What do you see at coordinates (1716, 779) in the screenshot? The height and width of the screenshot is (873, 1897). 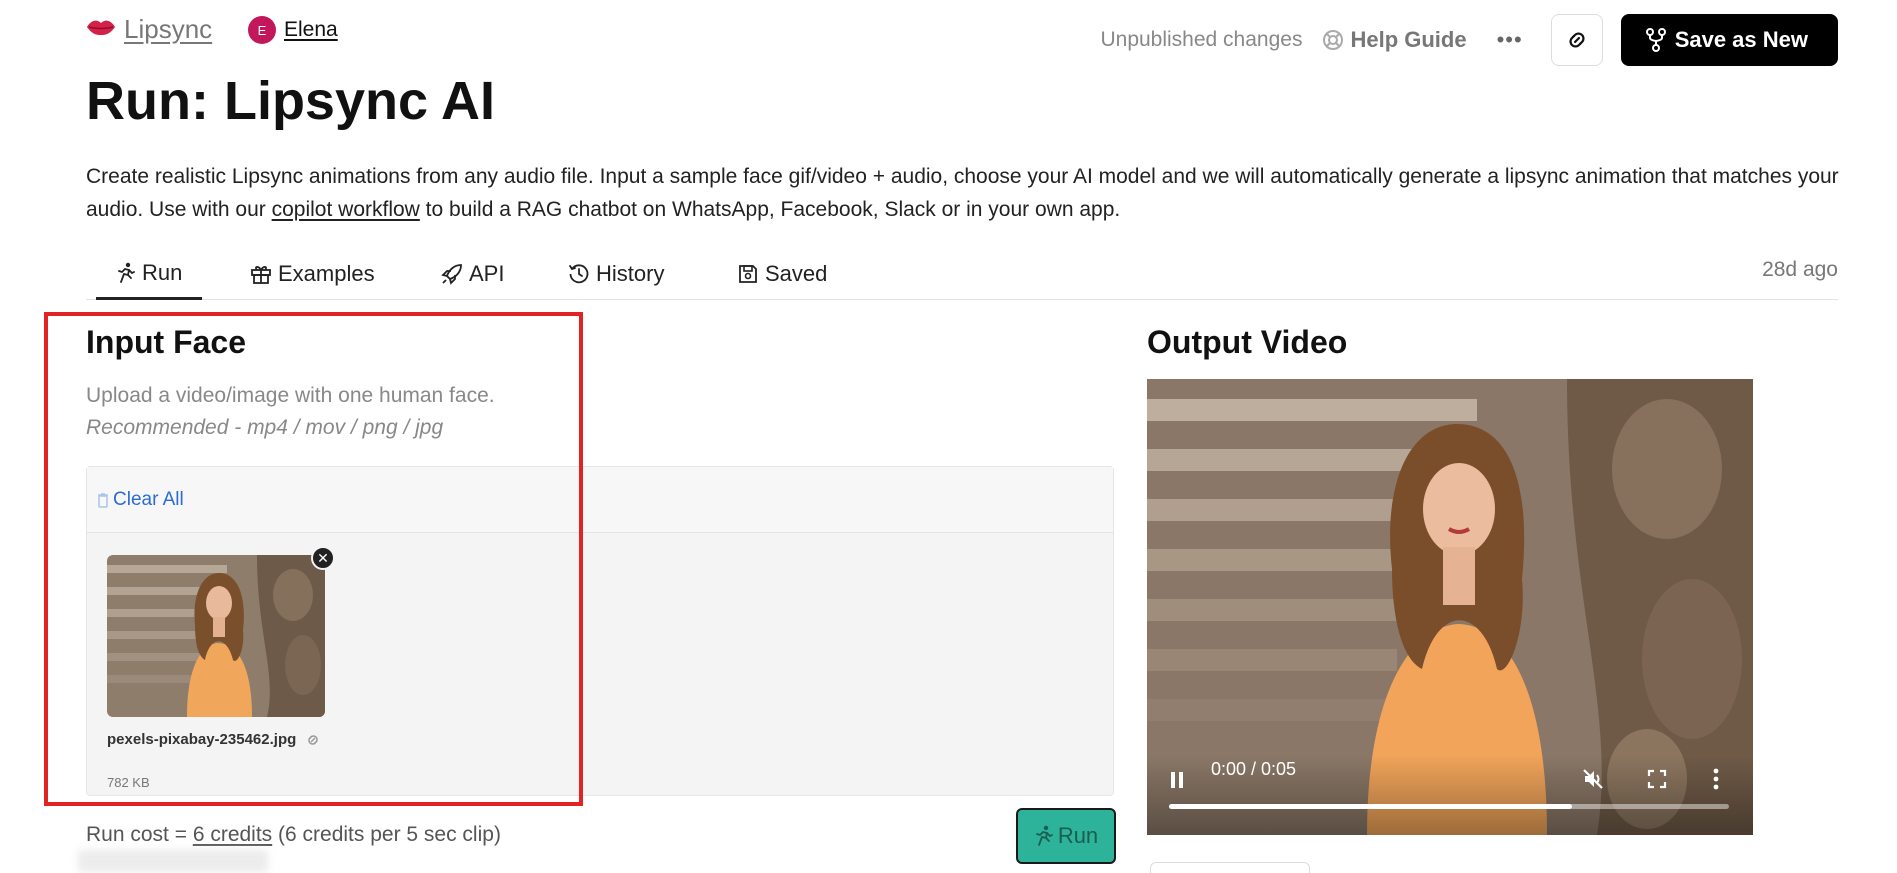 I see `more-vertical-icon` at bounding box center [1716, 779].